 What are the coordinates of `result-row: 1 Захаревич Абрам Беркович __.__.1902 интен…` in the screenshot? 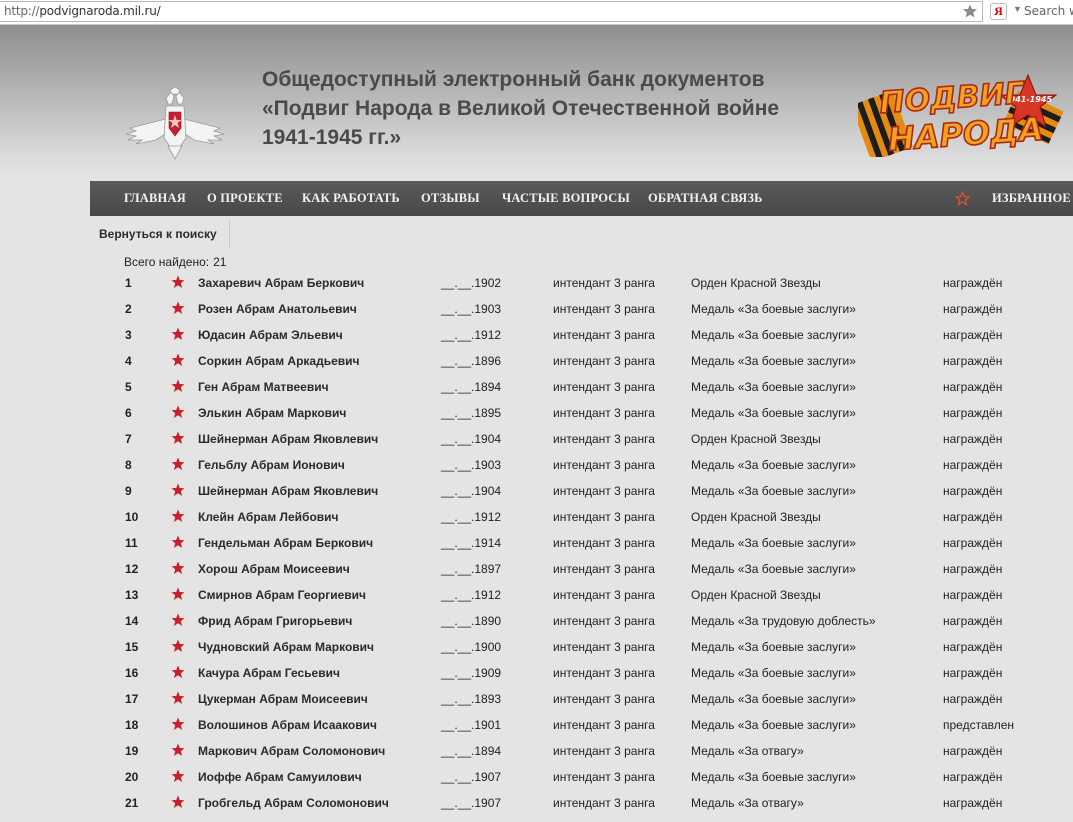 It's located at (536, 283).